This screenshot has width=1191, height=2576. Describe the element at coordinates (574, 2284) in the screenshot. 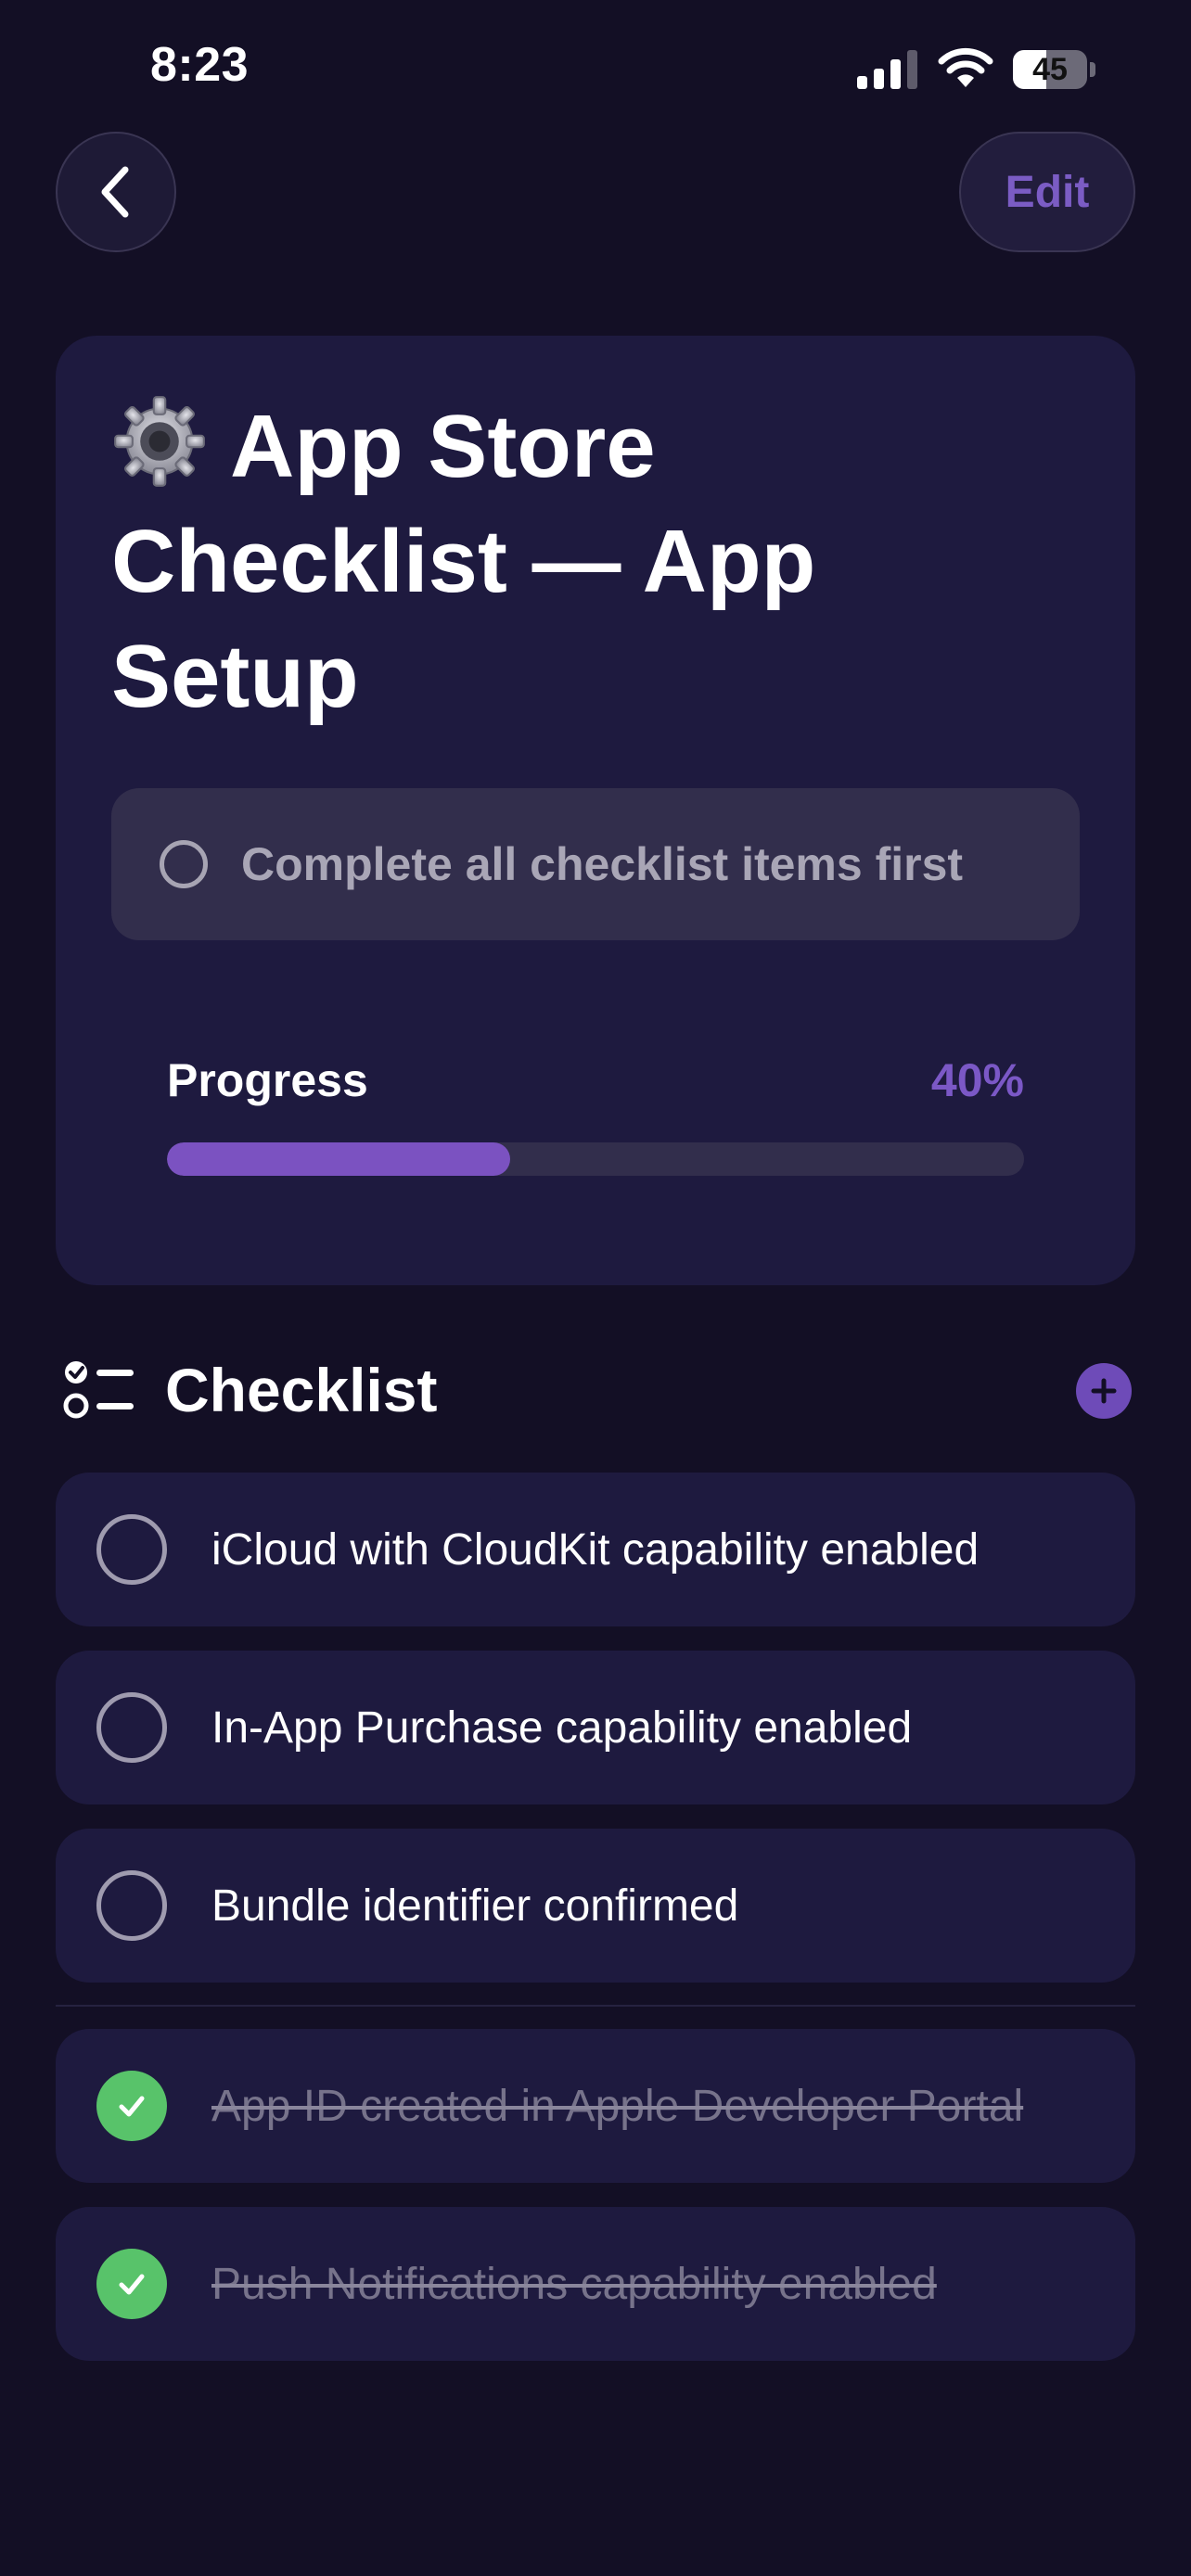

I see `checklist-item-label: Push Notifications capability enabled` at that location.